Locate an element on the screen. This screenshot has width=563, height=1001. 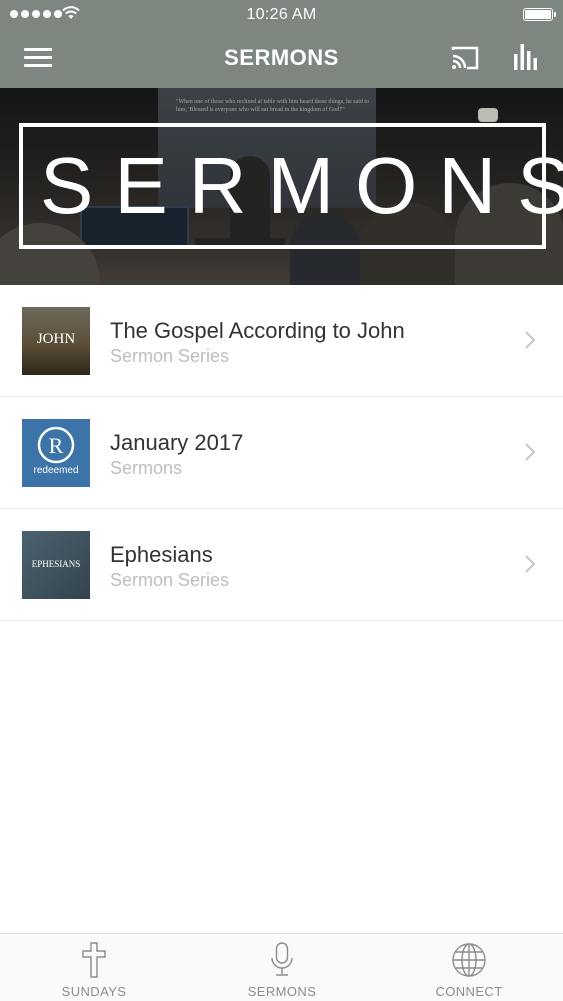
tab-connect: CONNECT is located at coordinates (469, 967).